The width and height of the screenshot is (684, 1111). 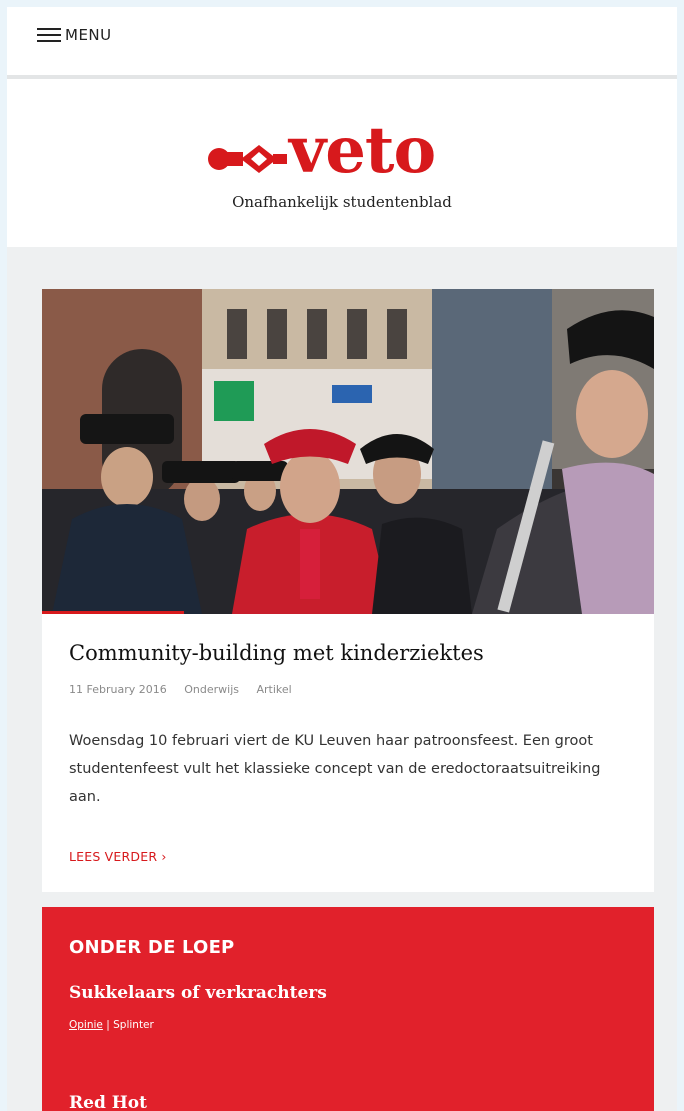 I want to click on site-logo: veto, so click(x=352, y=151).